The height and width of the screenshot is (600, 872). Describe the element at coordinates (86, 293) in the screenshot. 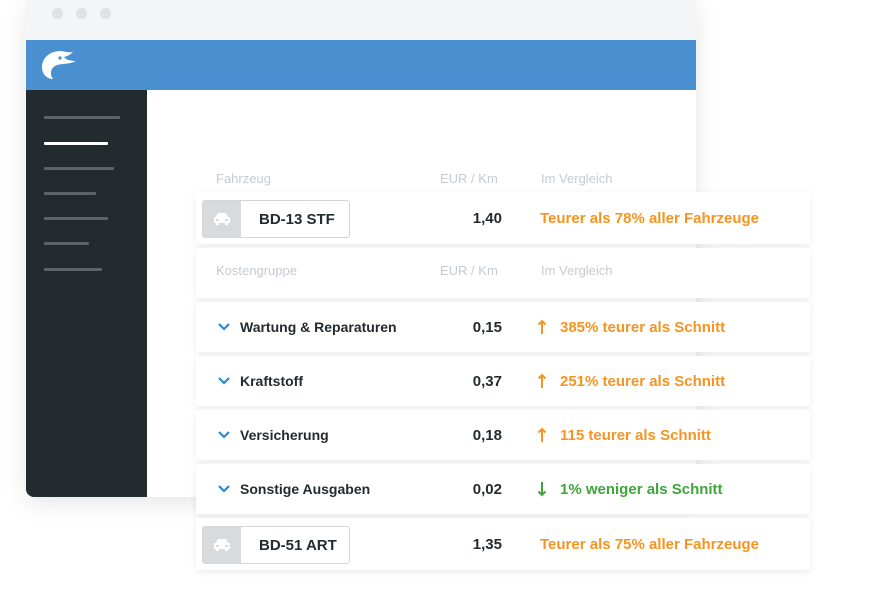

I see `sidebar` at that location.